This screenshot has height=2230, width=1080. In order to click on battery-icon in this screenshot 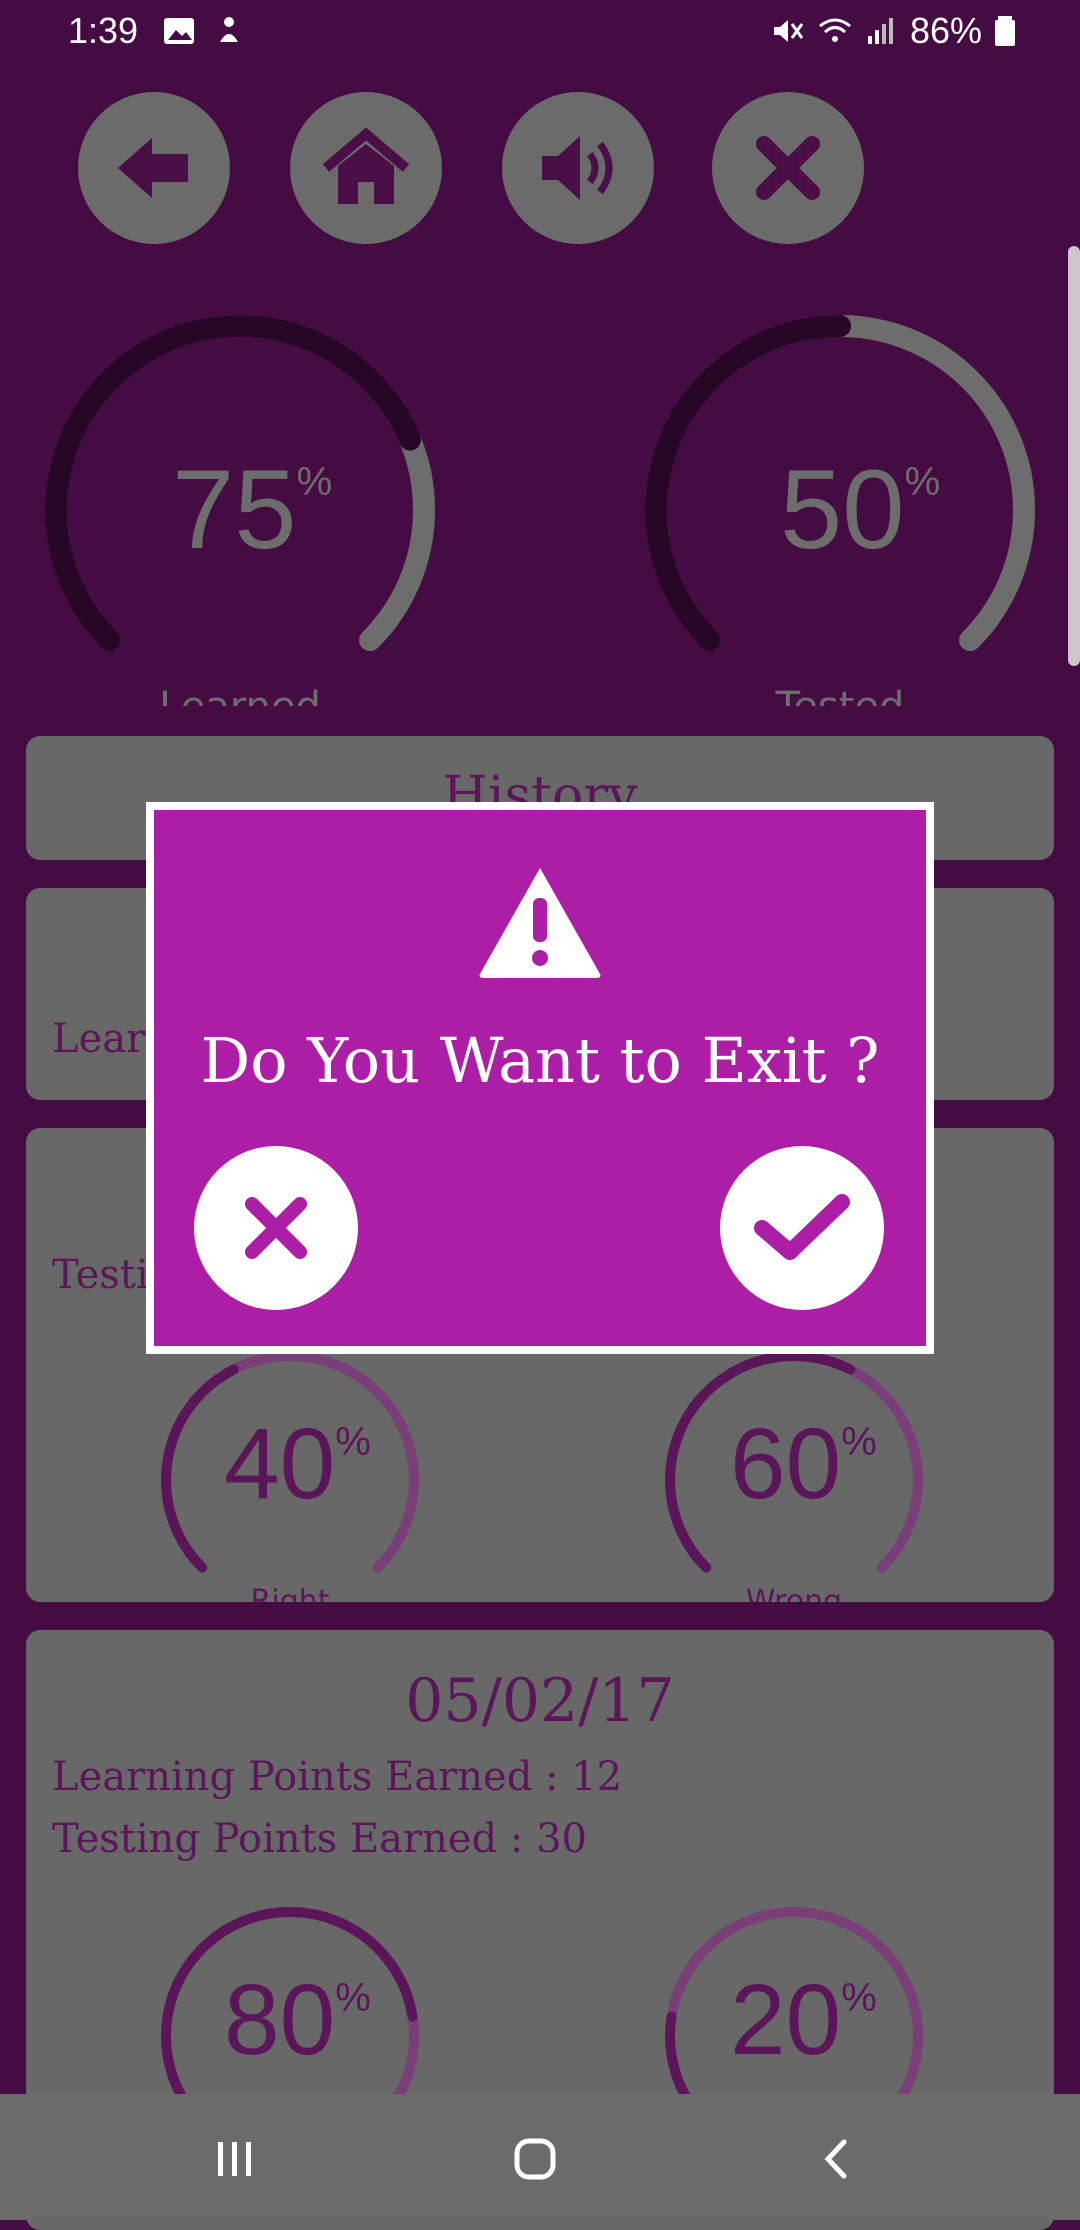, I will do `click(1005, 31)`.